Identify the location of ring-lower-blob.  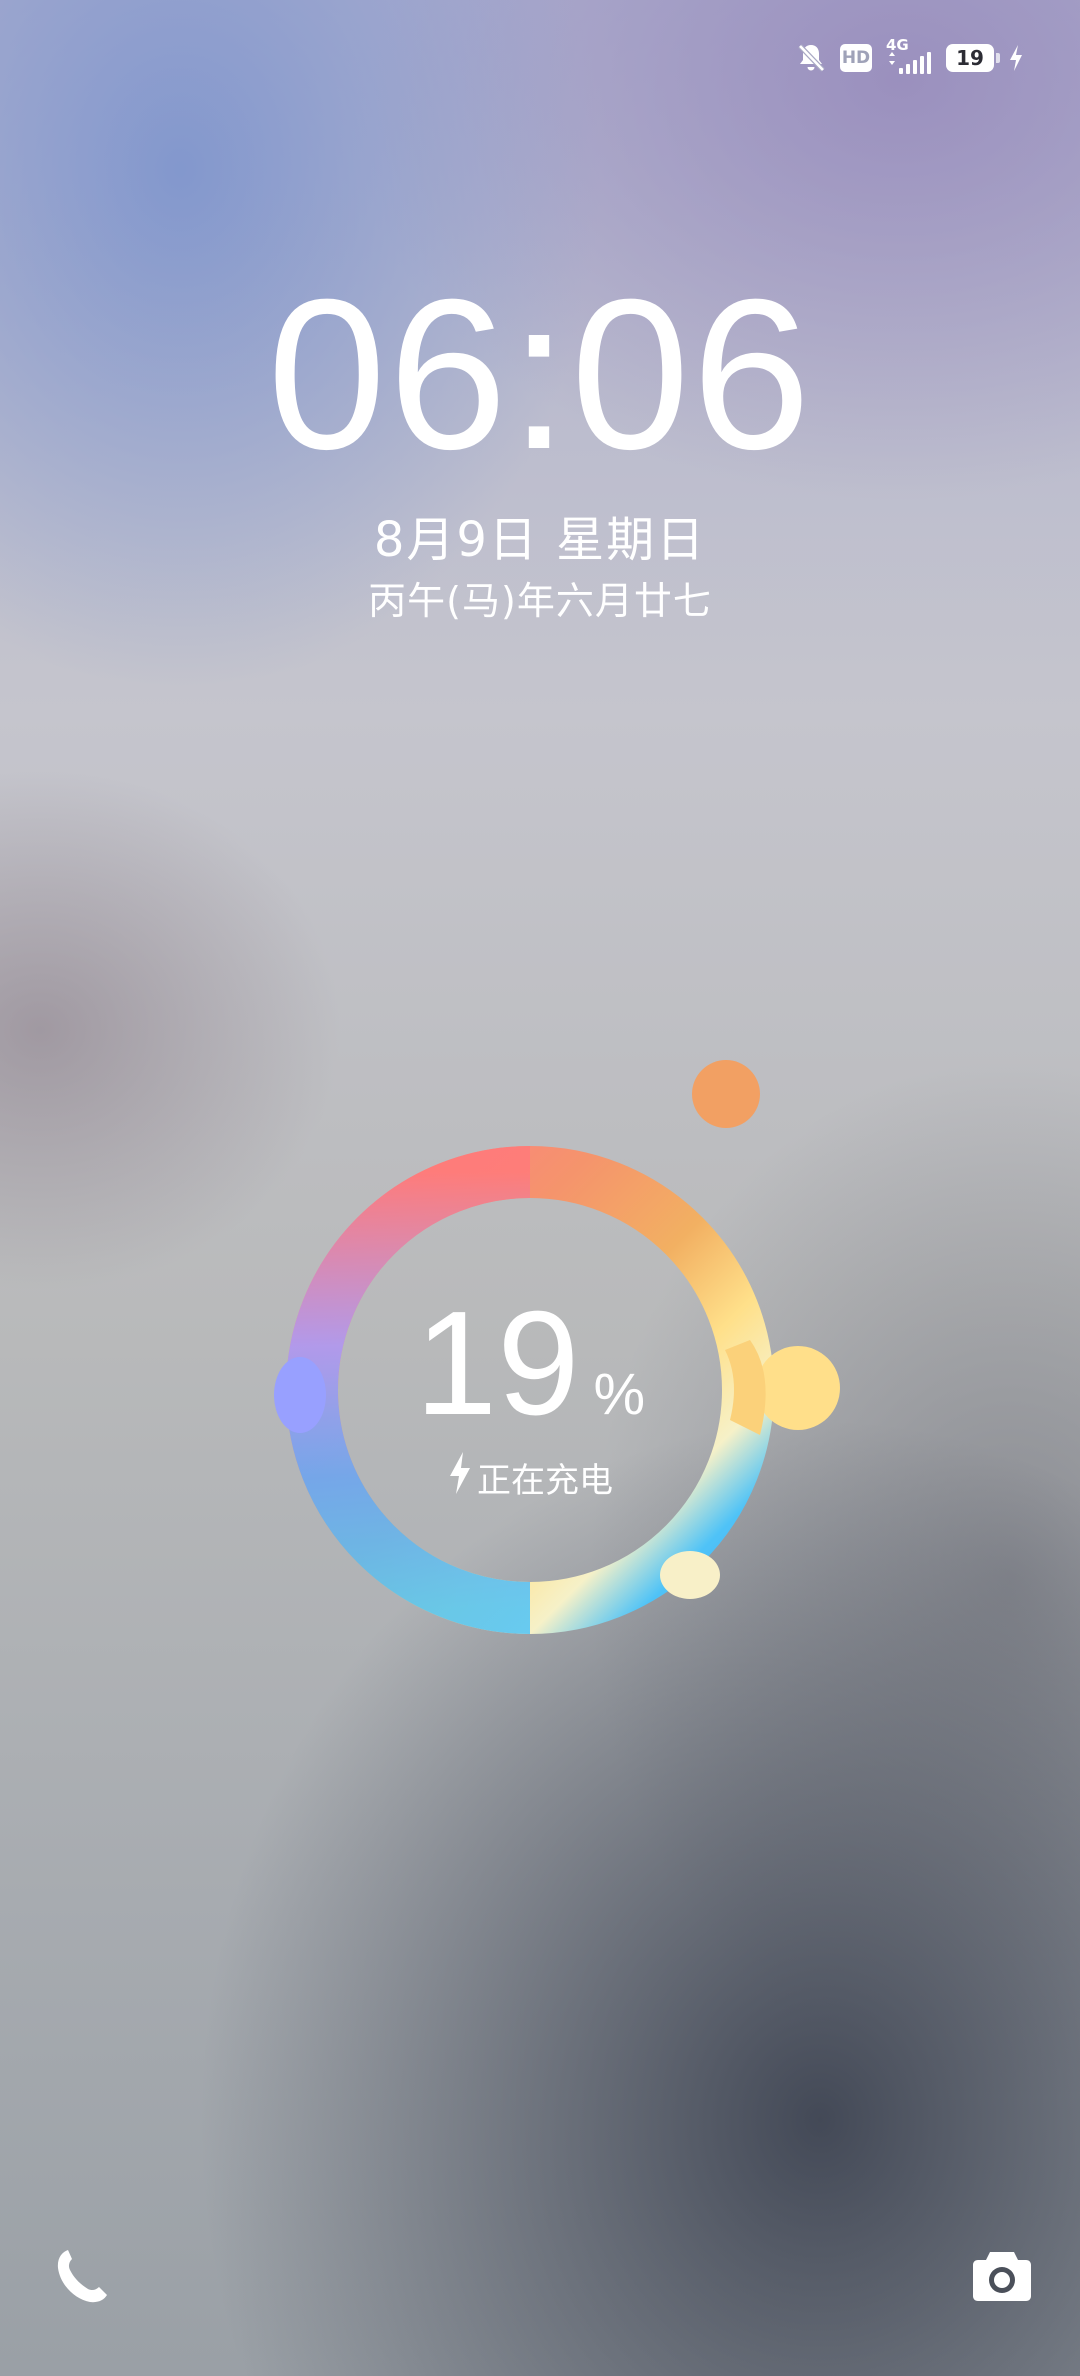
(690, 1575).